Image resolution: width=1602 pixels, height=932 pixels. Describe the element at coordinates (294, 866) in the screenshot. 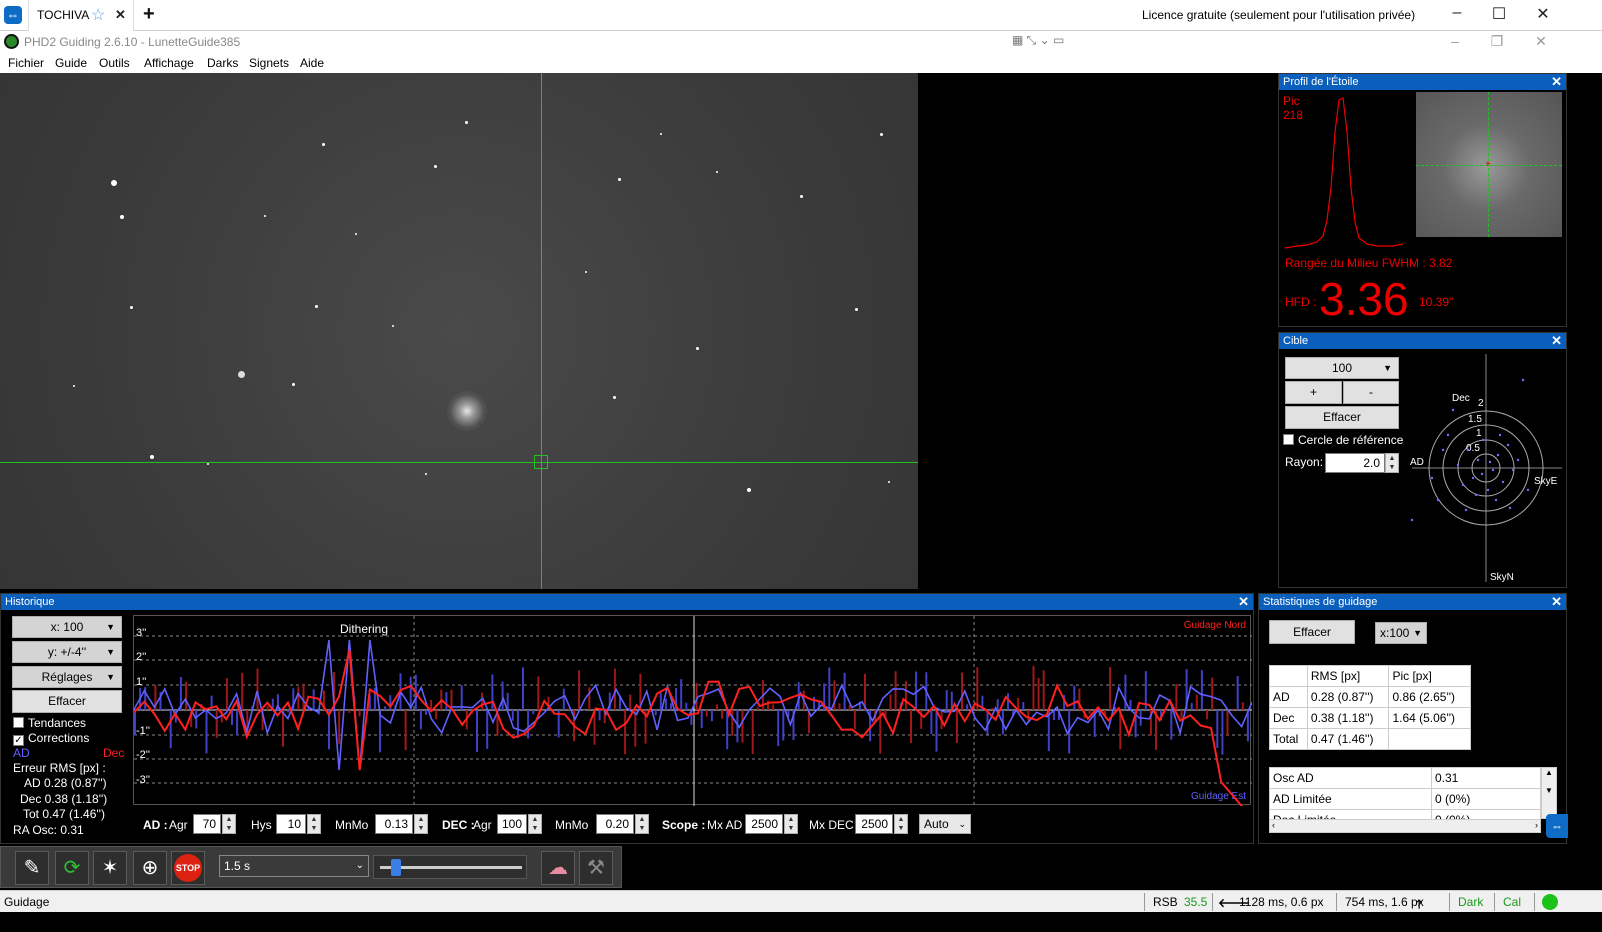

I see `exposure-select: 1.5 s ⌄` at that location.